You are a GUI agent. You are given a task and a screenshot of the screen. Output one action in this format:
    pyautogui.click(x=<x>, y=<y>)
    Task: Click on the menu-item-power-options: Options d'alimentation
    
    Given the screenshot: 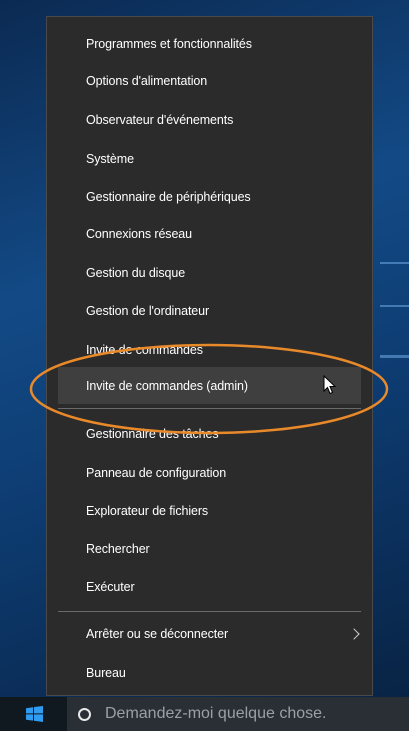 What is the action you would take?
    pyautogui.click(x=209, y=80)
    